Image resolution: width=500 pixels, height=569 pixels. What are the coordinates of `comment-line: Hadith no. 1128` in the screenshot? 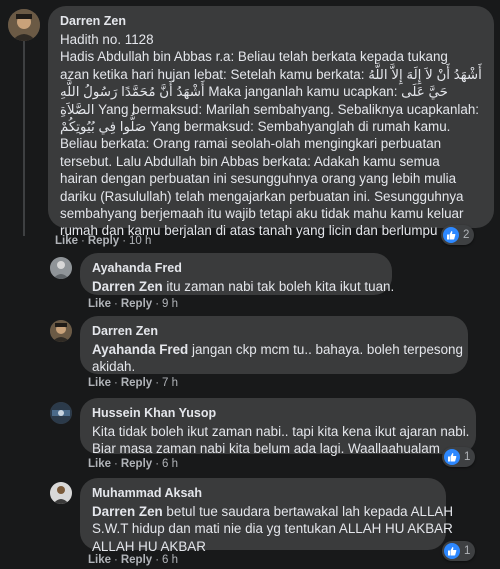 It's located at (107, 39).